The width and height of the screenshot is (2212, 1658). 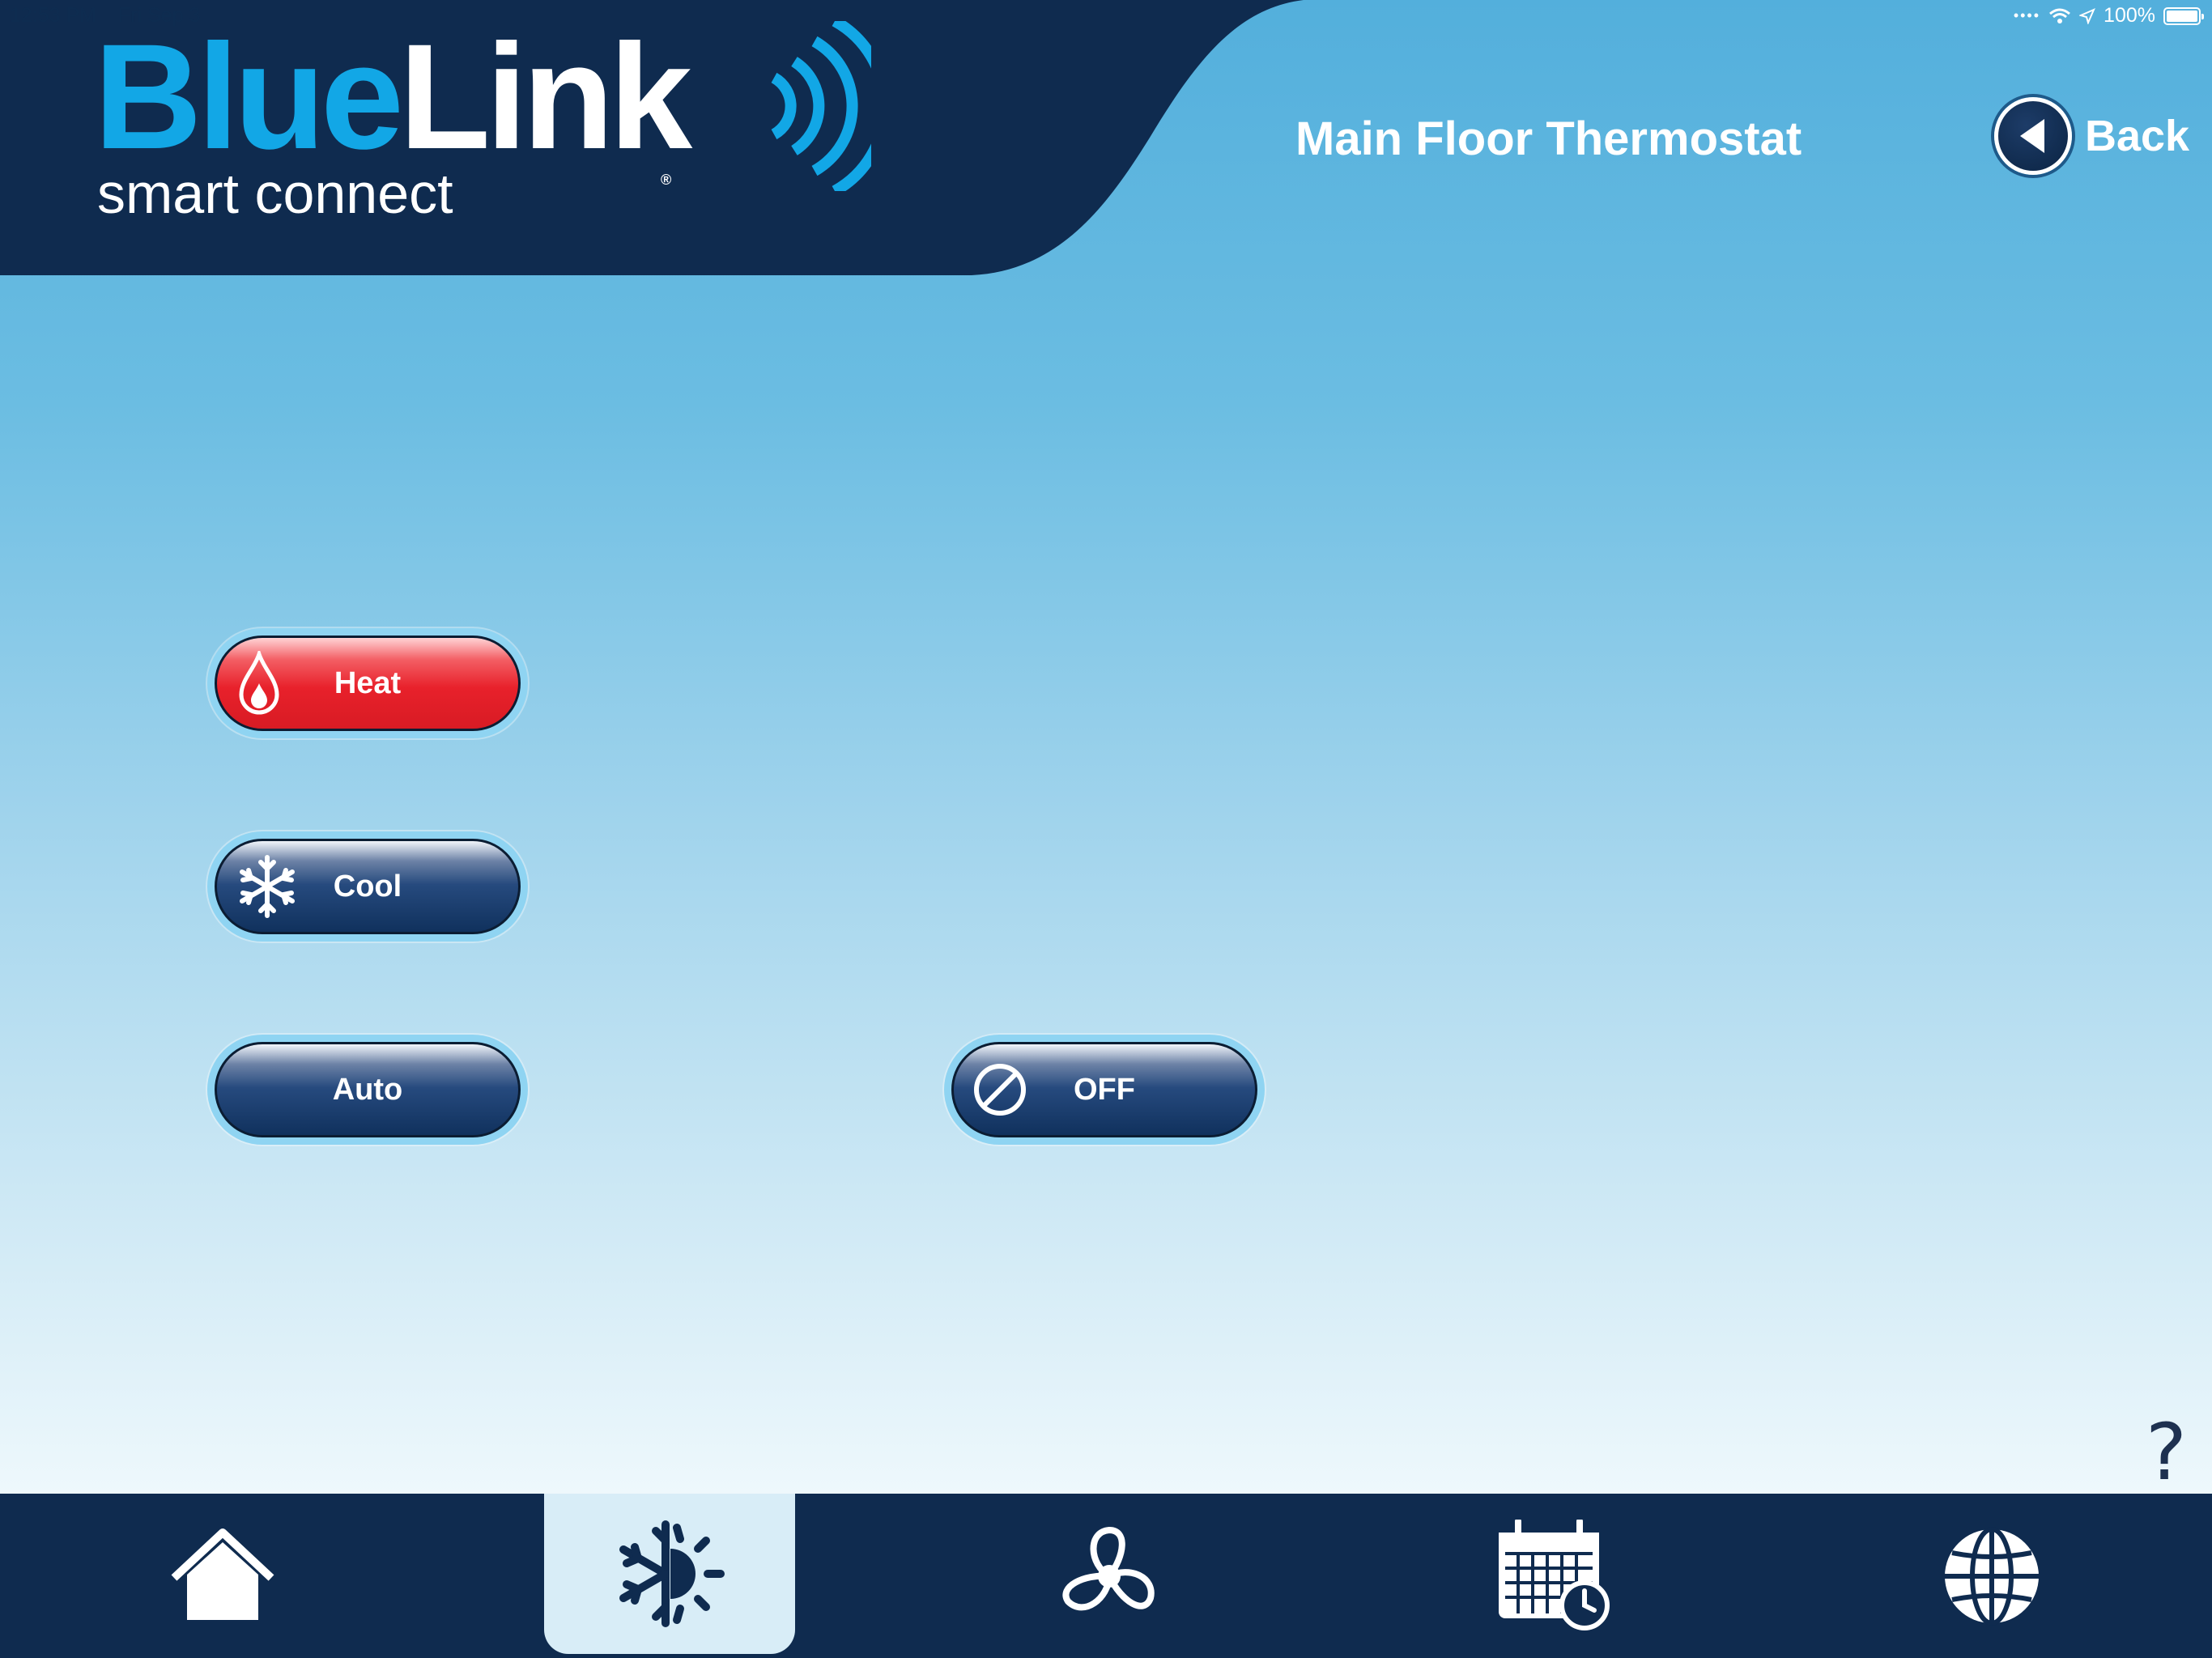 I want to click on back-arrow-icon, so click(x=2033, y=136).